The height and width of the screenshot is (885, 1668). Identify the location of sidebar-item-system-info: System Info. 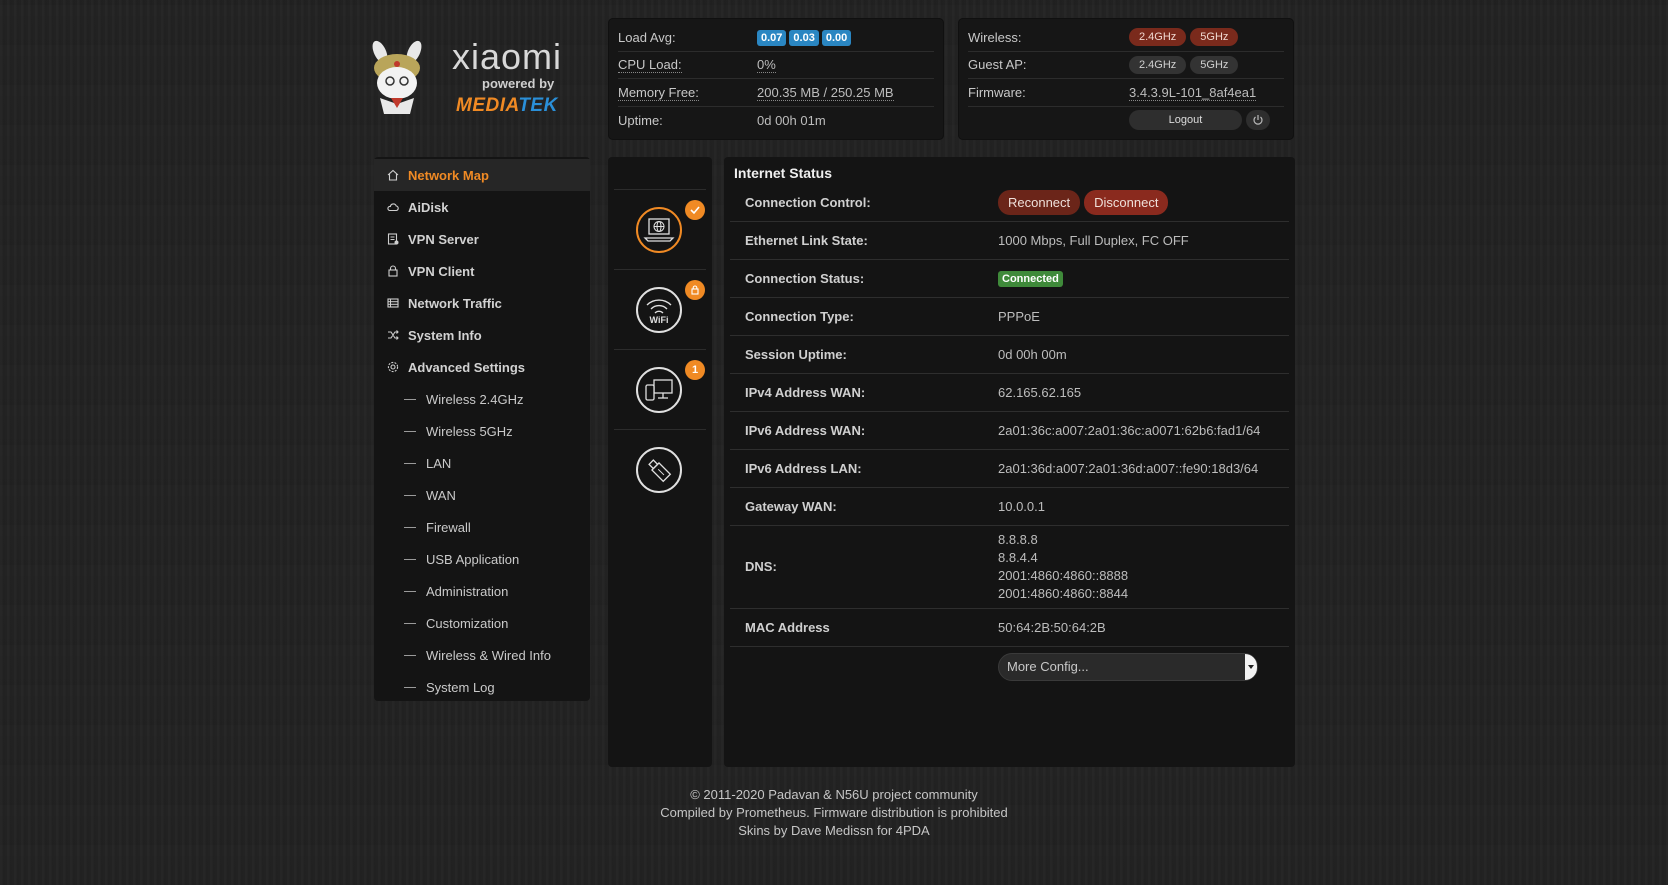
(482, 335).